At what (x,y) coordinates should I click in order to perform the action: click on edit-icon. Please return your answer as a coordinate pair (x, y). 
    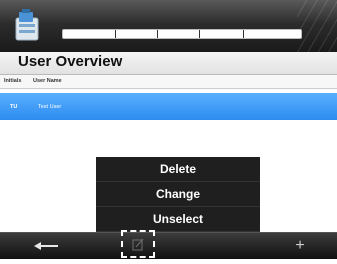
    Looking at the image, I should click on (138, 244).